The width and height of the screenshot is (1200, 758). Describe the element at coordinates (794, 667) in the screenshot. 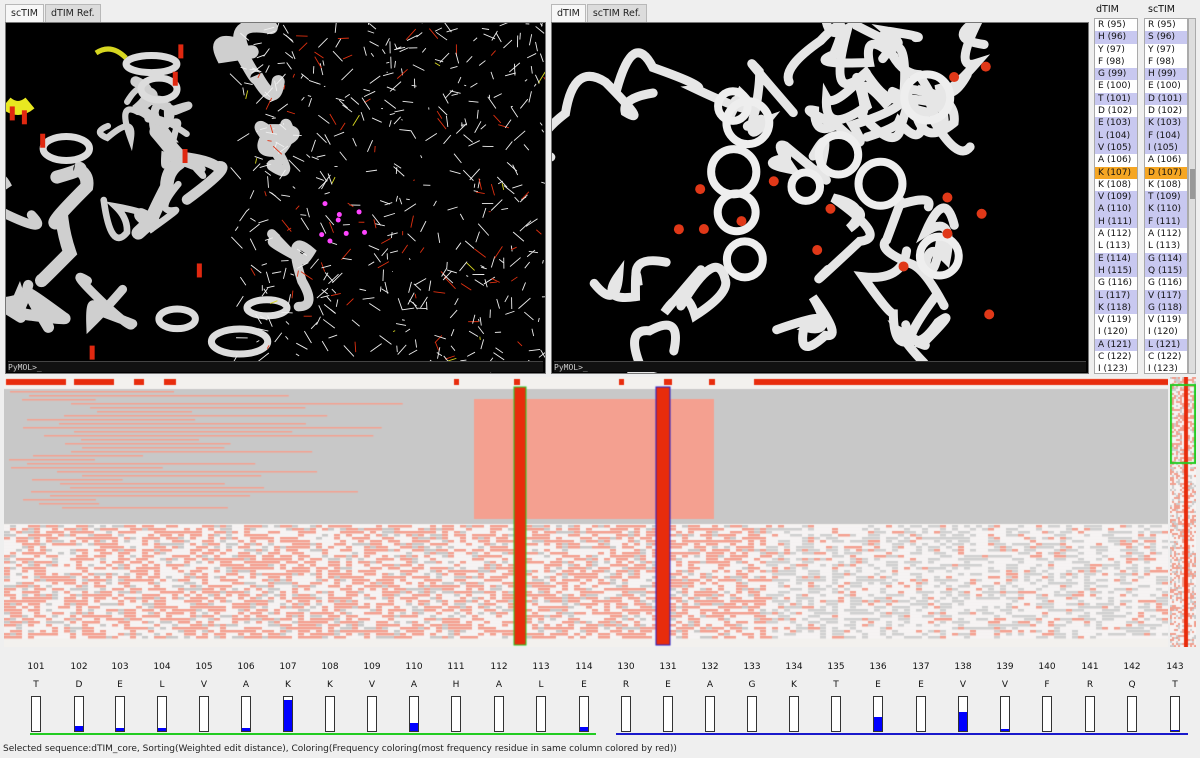

I see `position-number: 134` at that location.